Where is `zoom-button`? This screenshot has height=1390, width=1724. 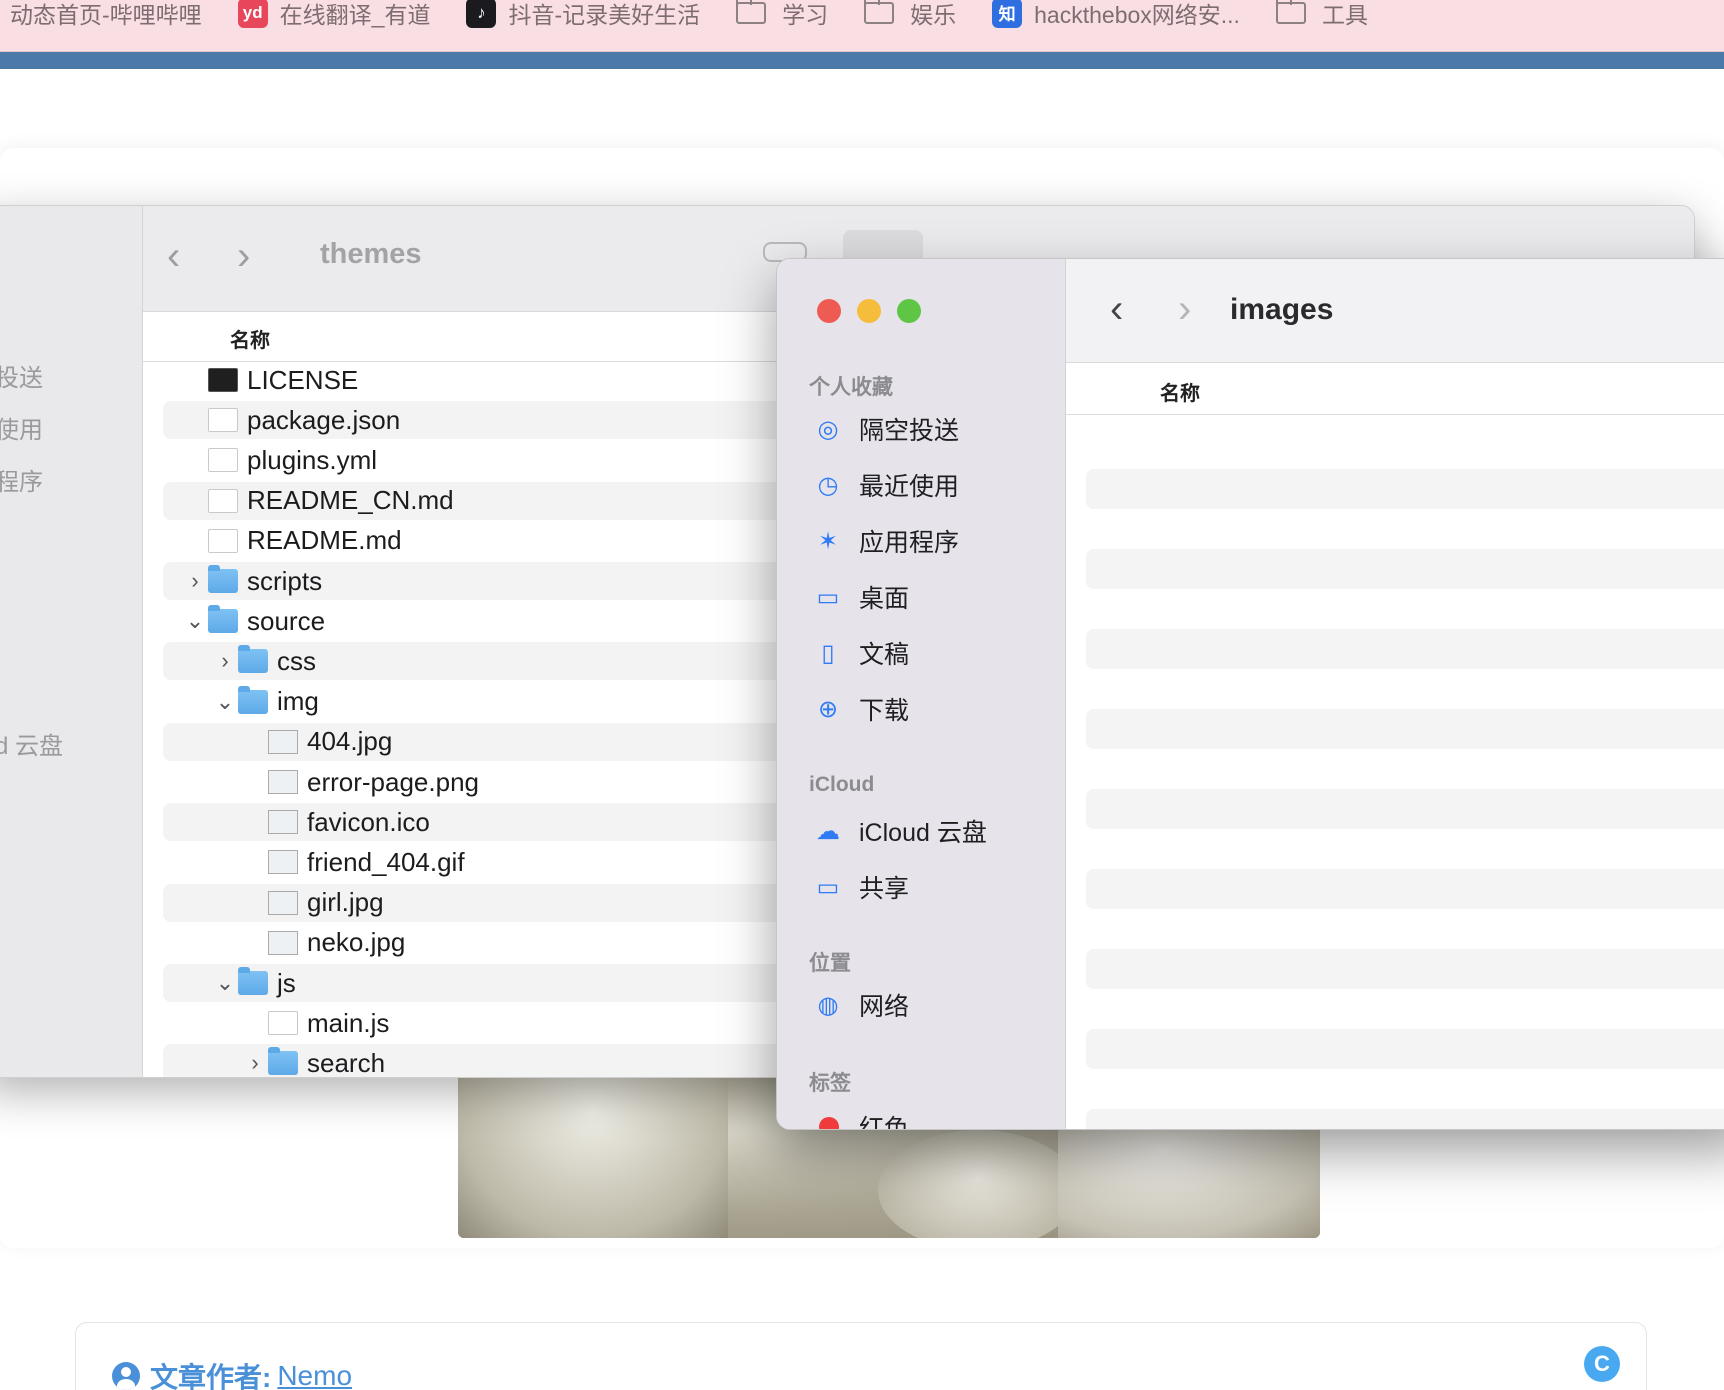
zoom-button is located at coordinates (909, 311).